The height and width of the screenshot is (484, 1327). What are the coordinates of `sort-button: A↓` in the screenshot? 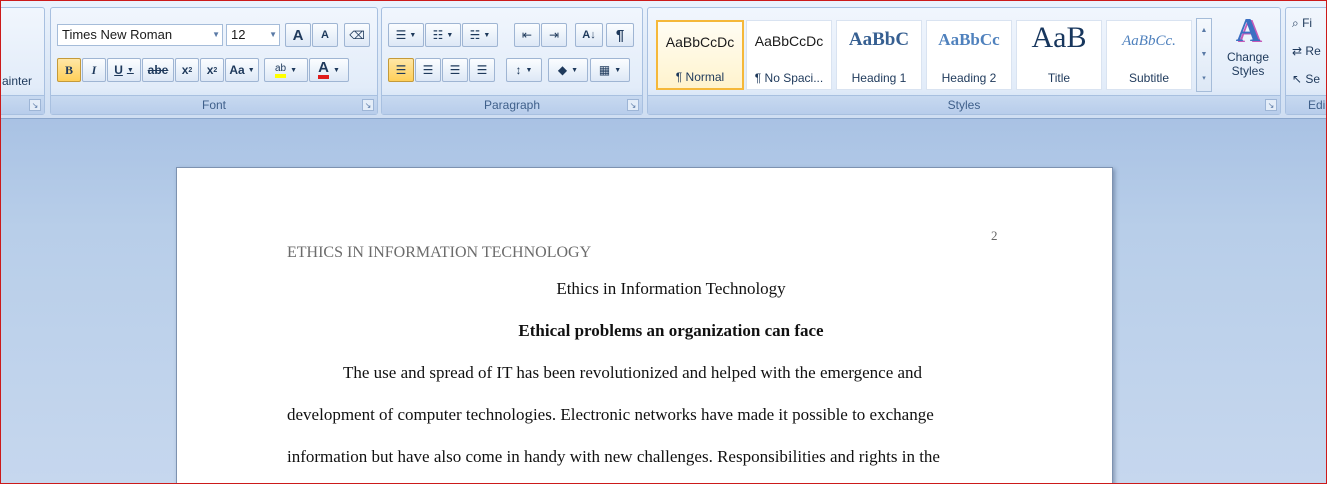 It's located at (589, 35).